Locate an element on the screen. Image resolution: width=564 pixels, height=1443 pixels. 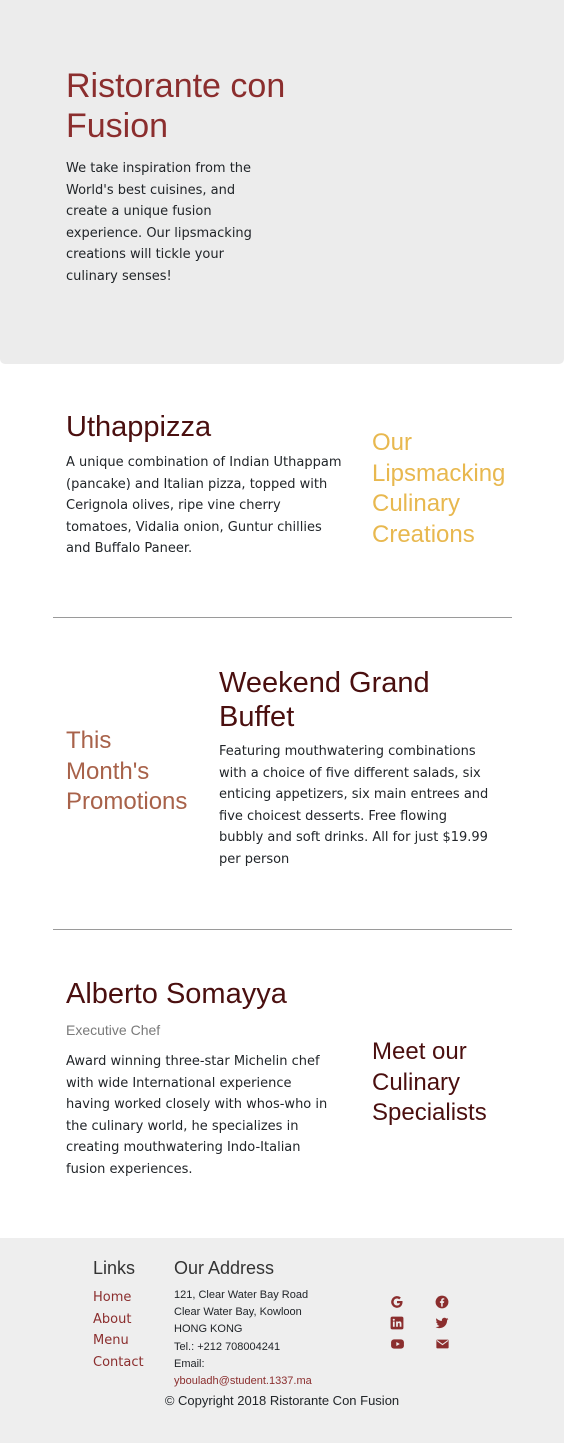
footer-link-home: Home is located at coordinates (112, 1297).